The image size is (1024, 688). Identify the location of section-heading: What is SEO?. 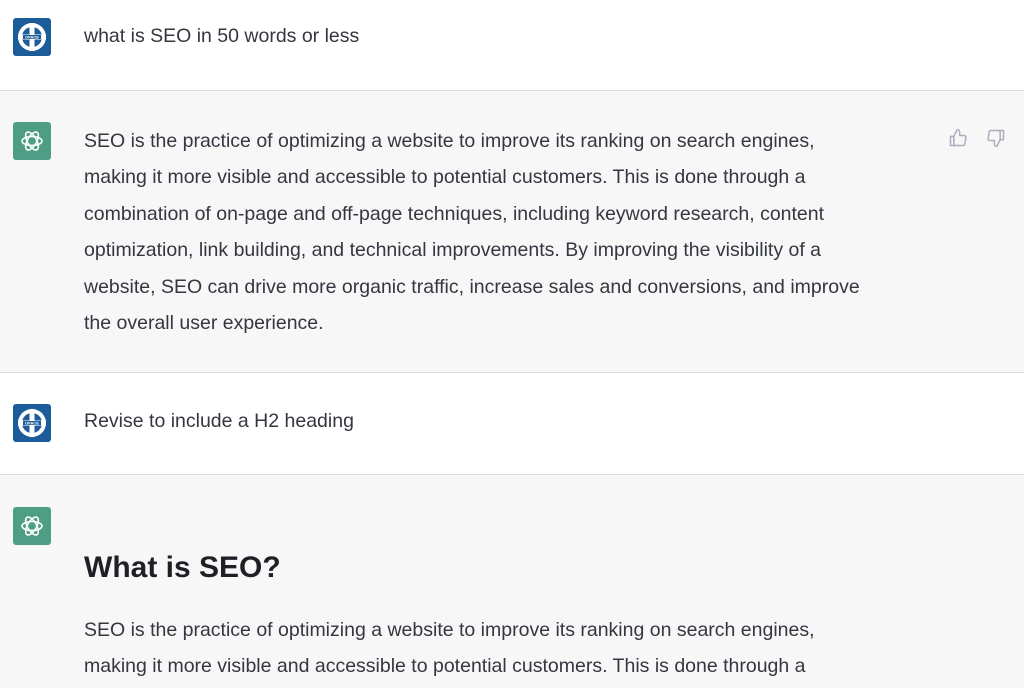
(182, 567).